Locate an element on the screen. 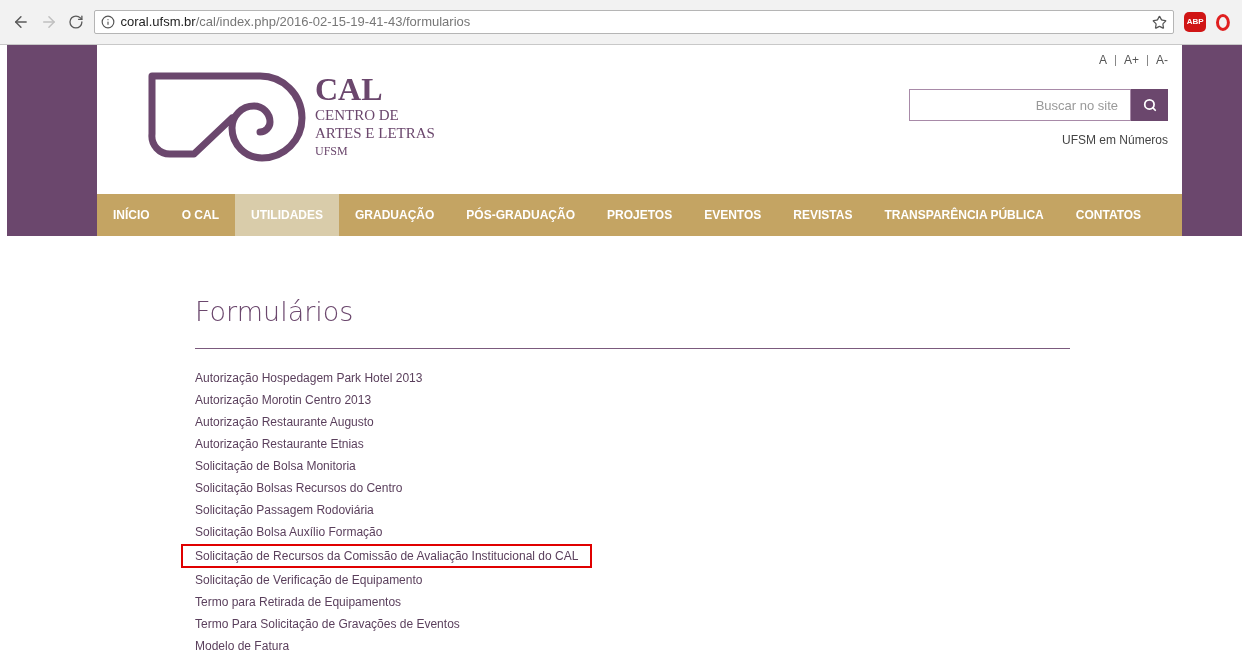  form-link: Solicitação Bolsas Recursos do Centro is located at coordinates (299, 488).